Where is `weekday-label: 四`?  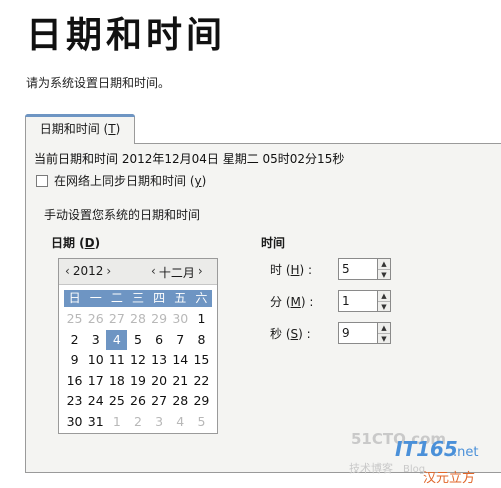 weekday-label: 四 is located at coordinates (159, 298).